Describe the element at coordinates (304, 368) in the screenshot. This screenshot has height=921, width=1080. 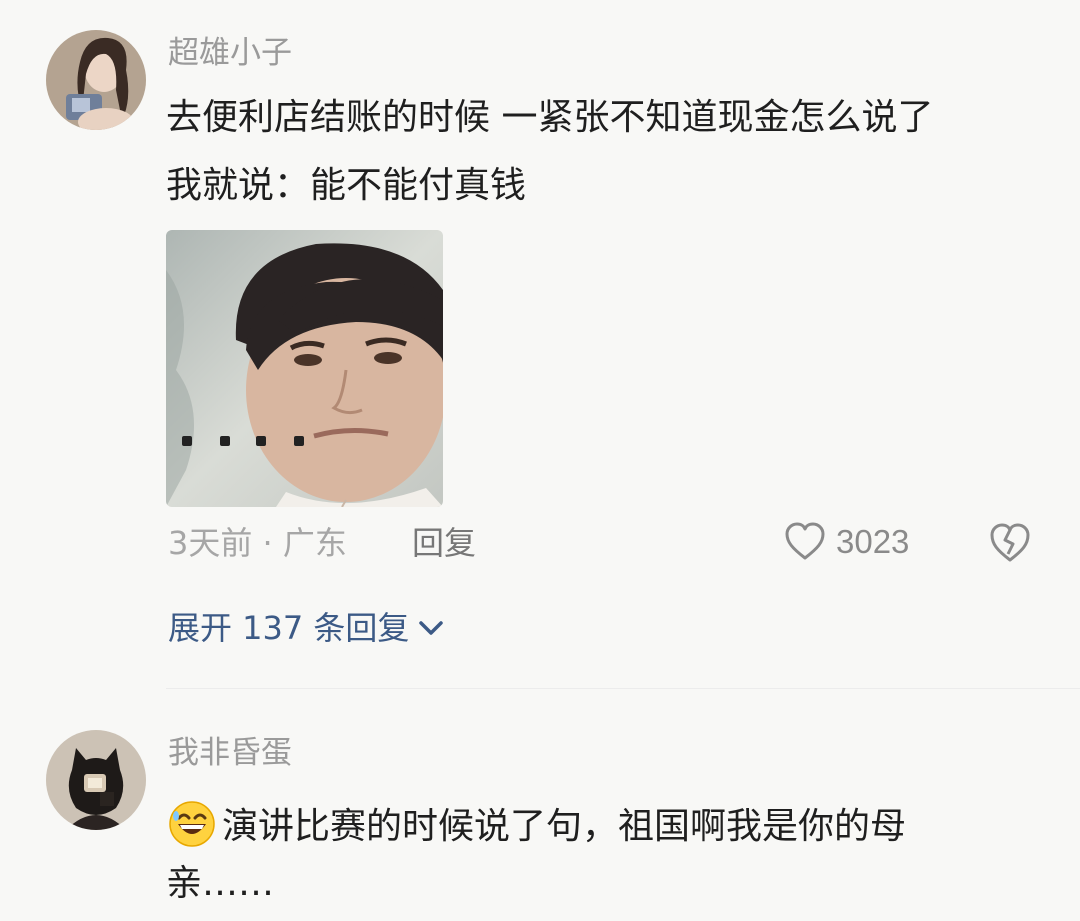
I see `comment-image` at that location.